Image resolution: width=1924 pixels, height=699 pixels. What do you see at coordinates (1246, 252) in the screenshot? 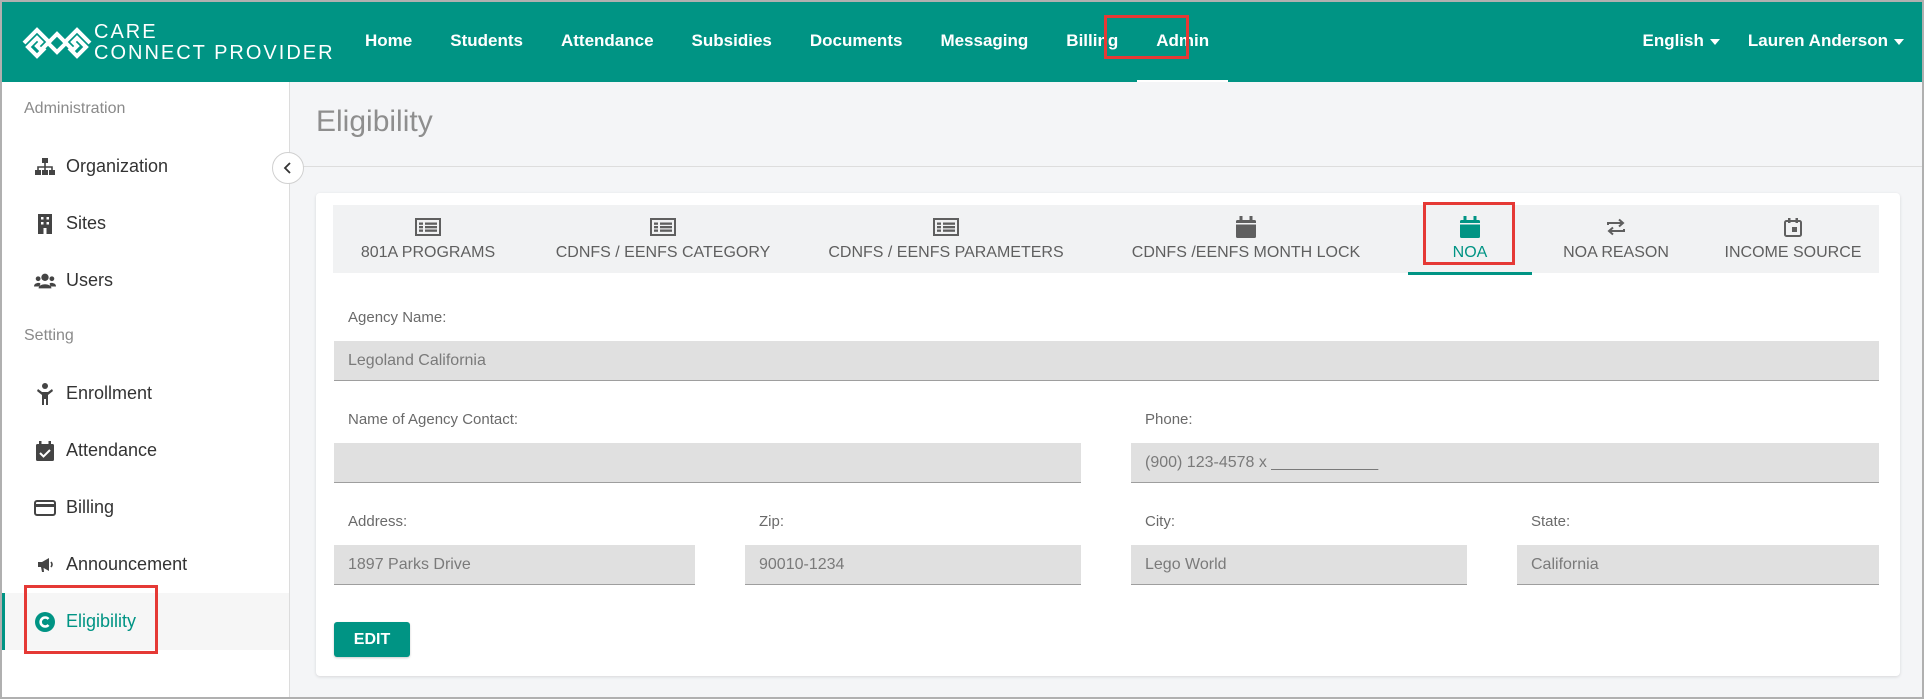
I see `tab-label: CDNFS /EENFS MONTH LOCK` at bounding box center [1246, 252].